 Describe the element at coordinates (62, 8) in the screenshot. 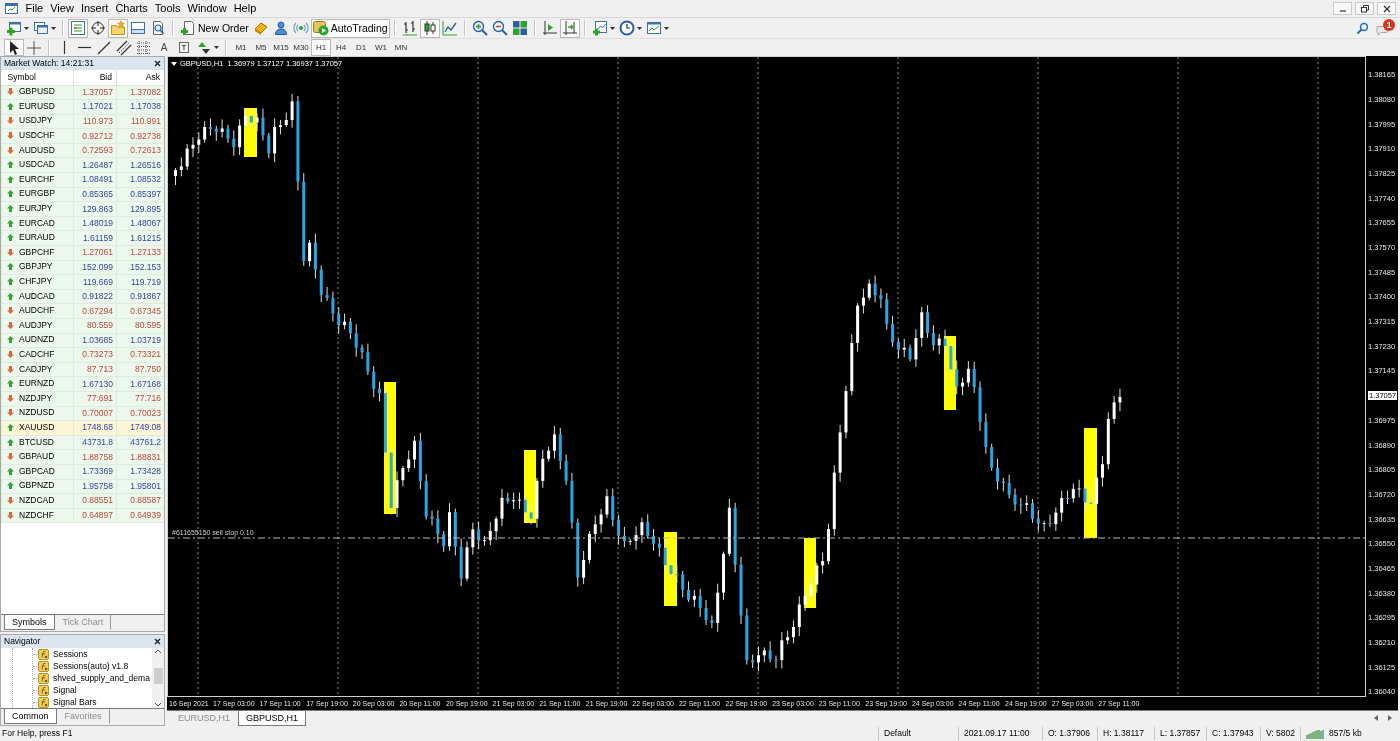

I see `menu-item: View` at that location.